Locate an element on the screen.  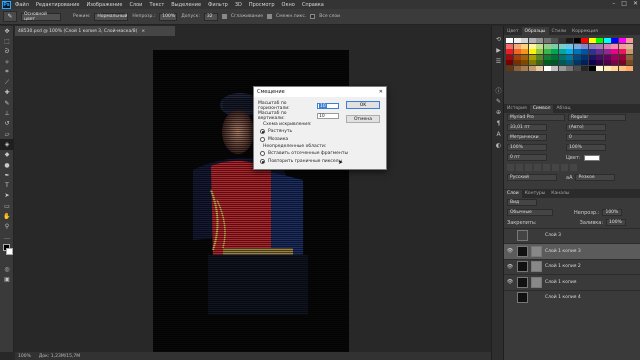
blur-tool-icon: ◆ is located at coordinates (7, 155).